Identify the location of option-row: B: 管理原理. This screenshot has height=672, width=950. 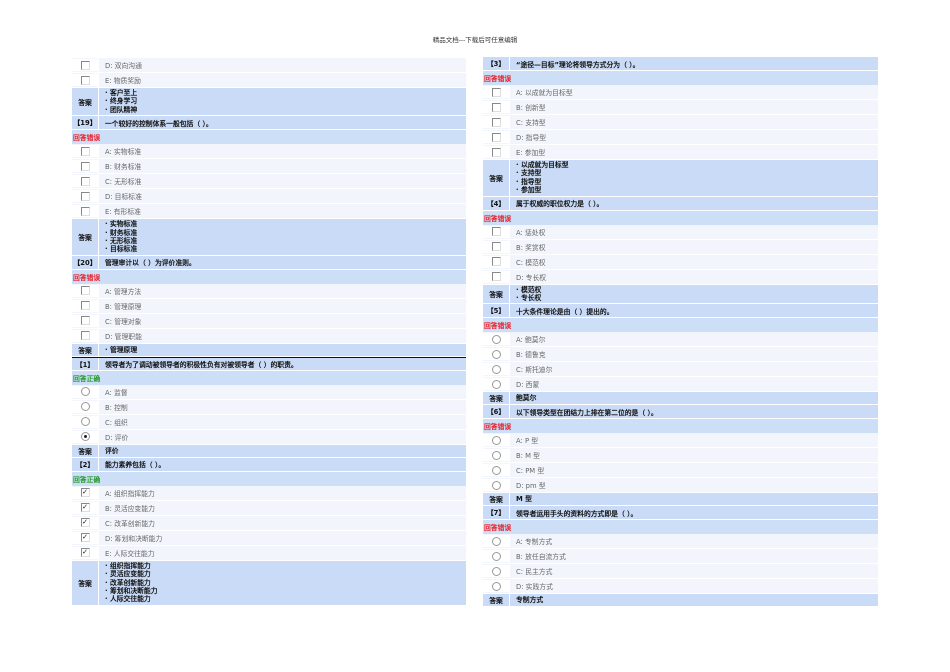
(269, 306).